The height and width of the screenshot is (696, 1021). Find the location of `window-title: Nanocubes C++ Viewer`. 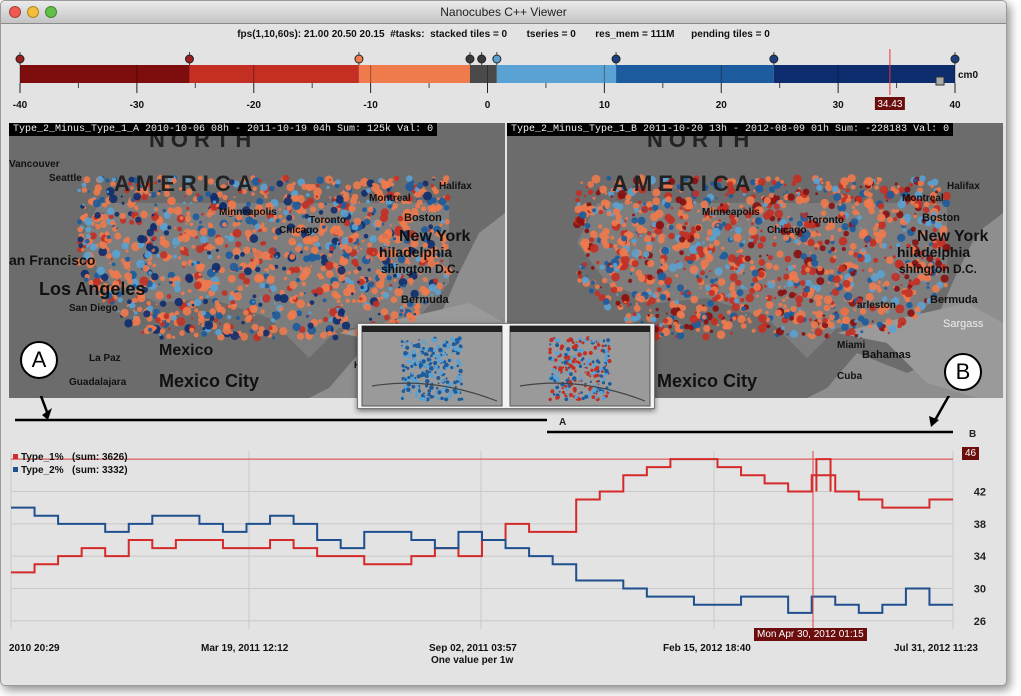

window-title: Nanocubes C++ Viewer is located at coordinates (503, 12).